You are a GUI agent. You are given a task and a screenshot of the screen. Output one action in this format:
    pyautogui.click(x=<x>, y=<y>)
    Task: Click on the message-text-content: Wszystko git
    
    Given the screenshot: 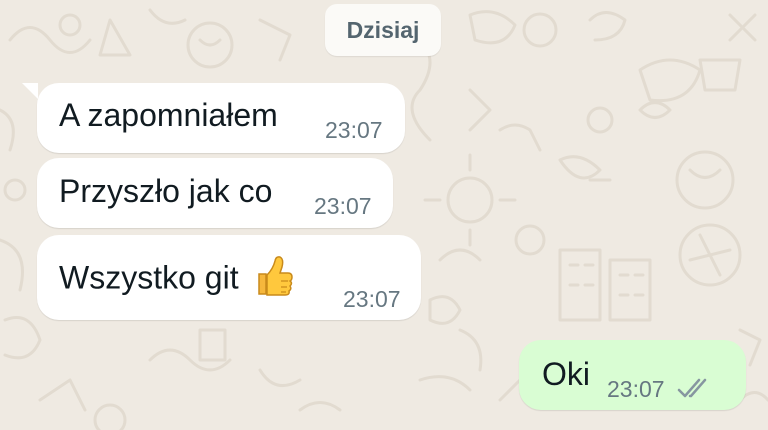 What is the action you would take?
    pyautogui.click(x=149, y=277)
    